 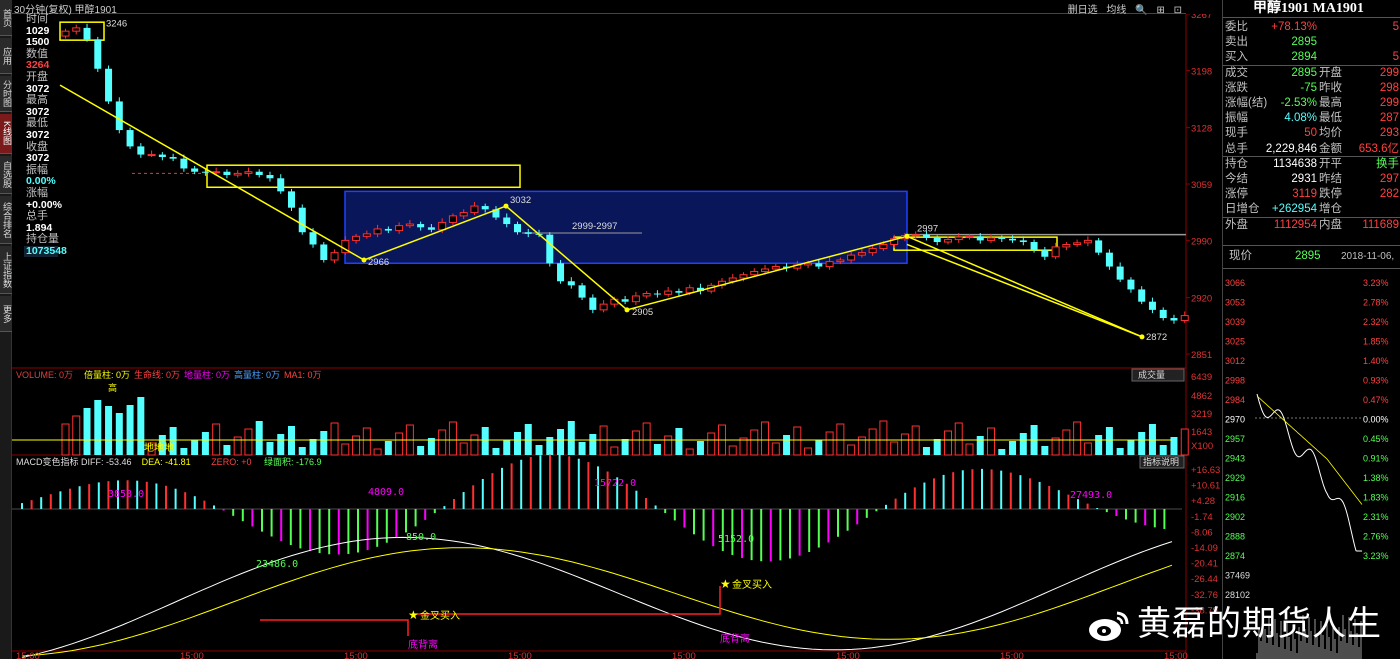 I want to click on price-annotation: 2999-2997, so click(x=594, y=226).